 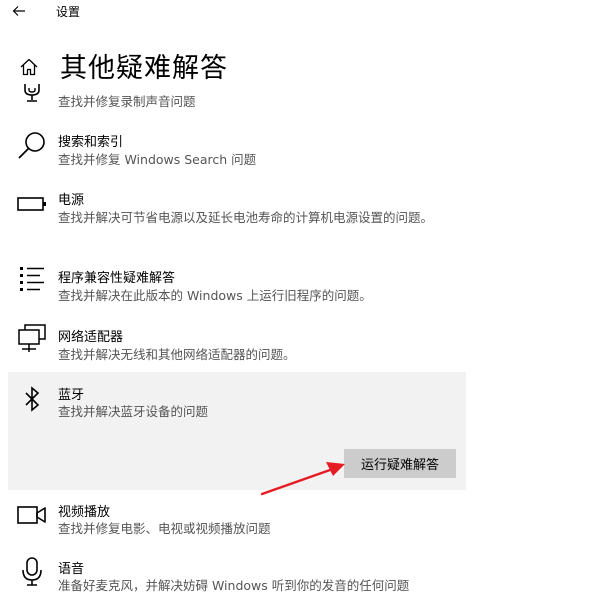 I want to click on microphone-icon, so click(x=32, y=572).